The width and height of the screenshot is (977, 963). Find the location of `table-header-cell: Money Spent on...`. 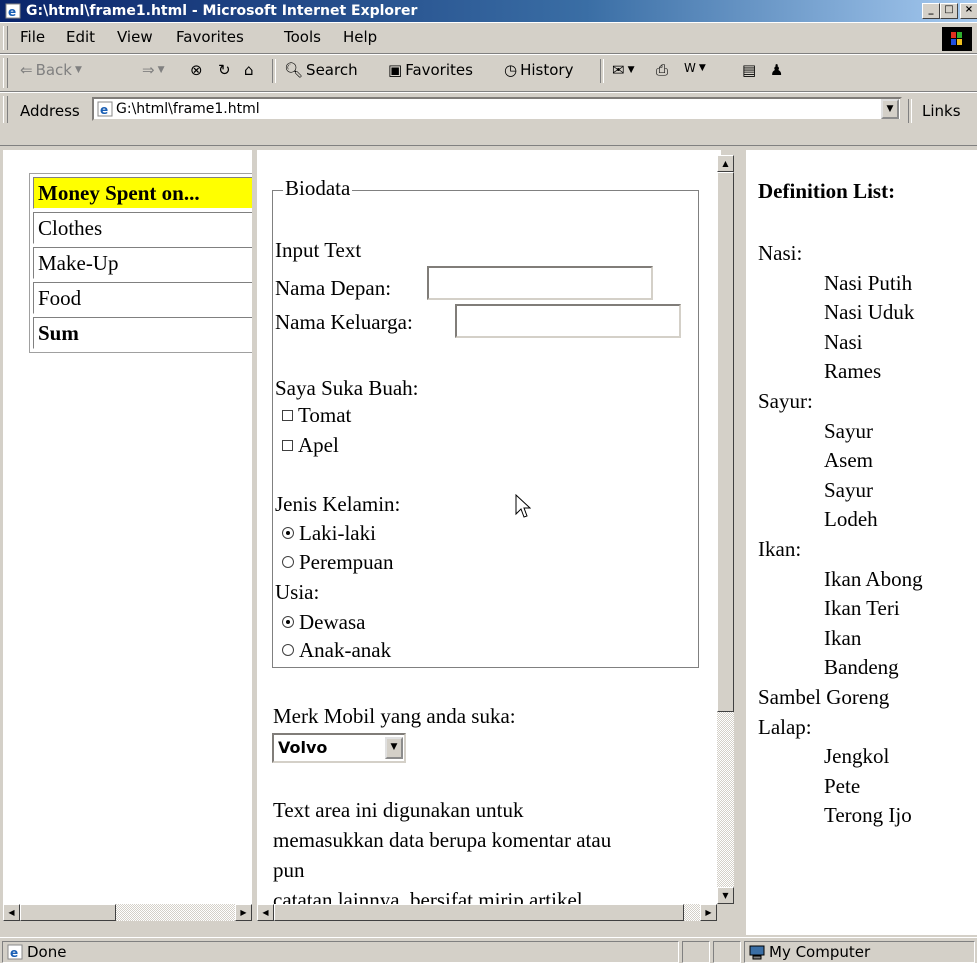

table-header-cell: Money Spent on... is located at coordinates (142, 193).